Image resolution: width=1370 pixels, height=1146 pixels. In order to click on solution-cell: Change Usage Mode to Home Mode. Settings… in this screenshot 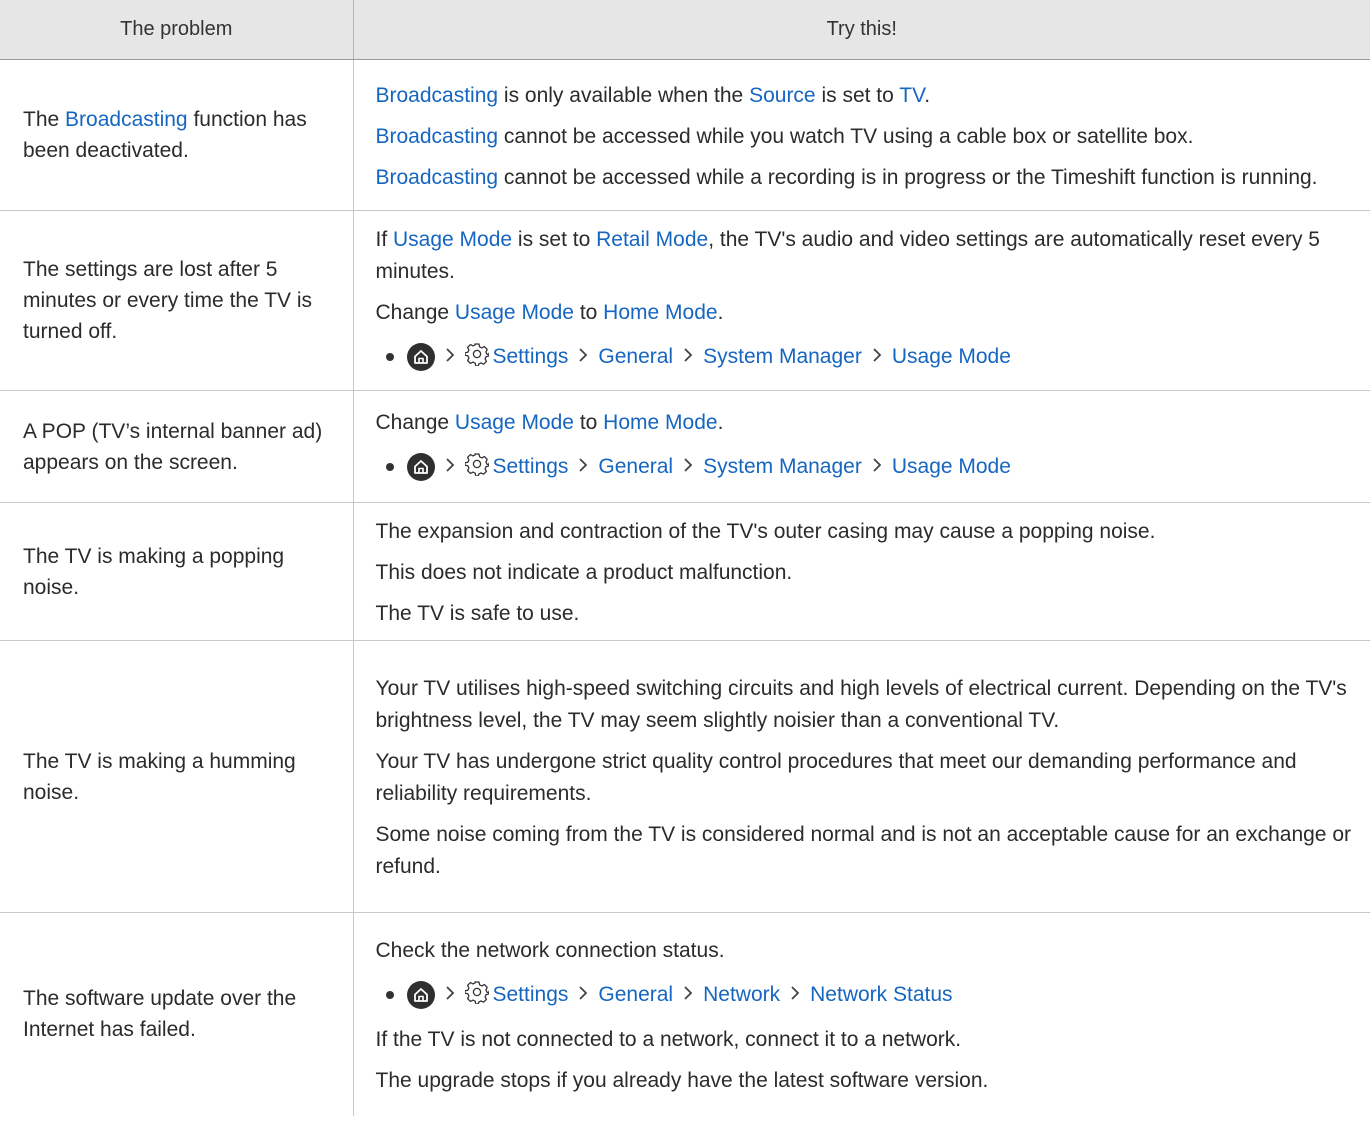, I will do `click(861, 446)`.